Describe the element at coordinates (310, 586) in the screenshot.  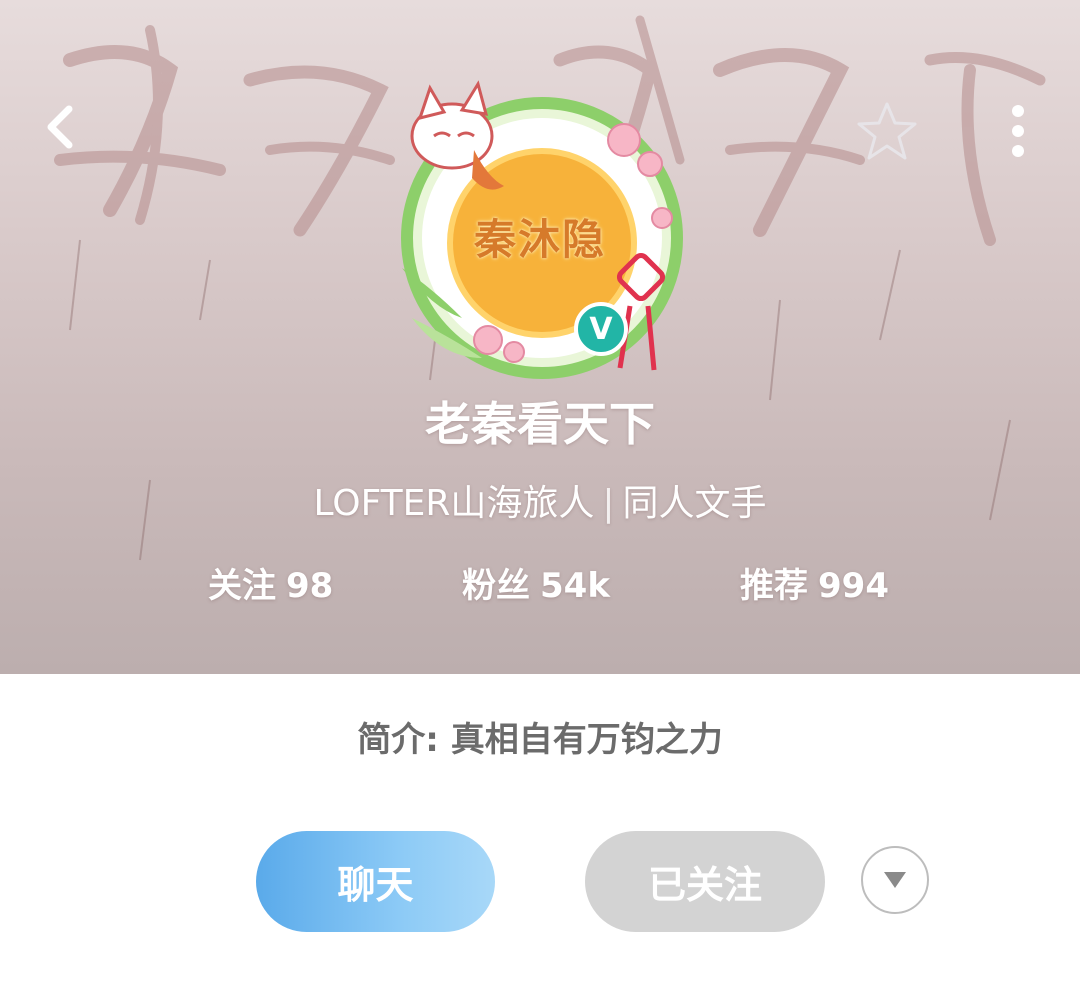
I see `stat-following-value: 98` at that location.